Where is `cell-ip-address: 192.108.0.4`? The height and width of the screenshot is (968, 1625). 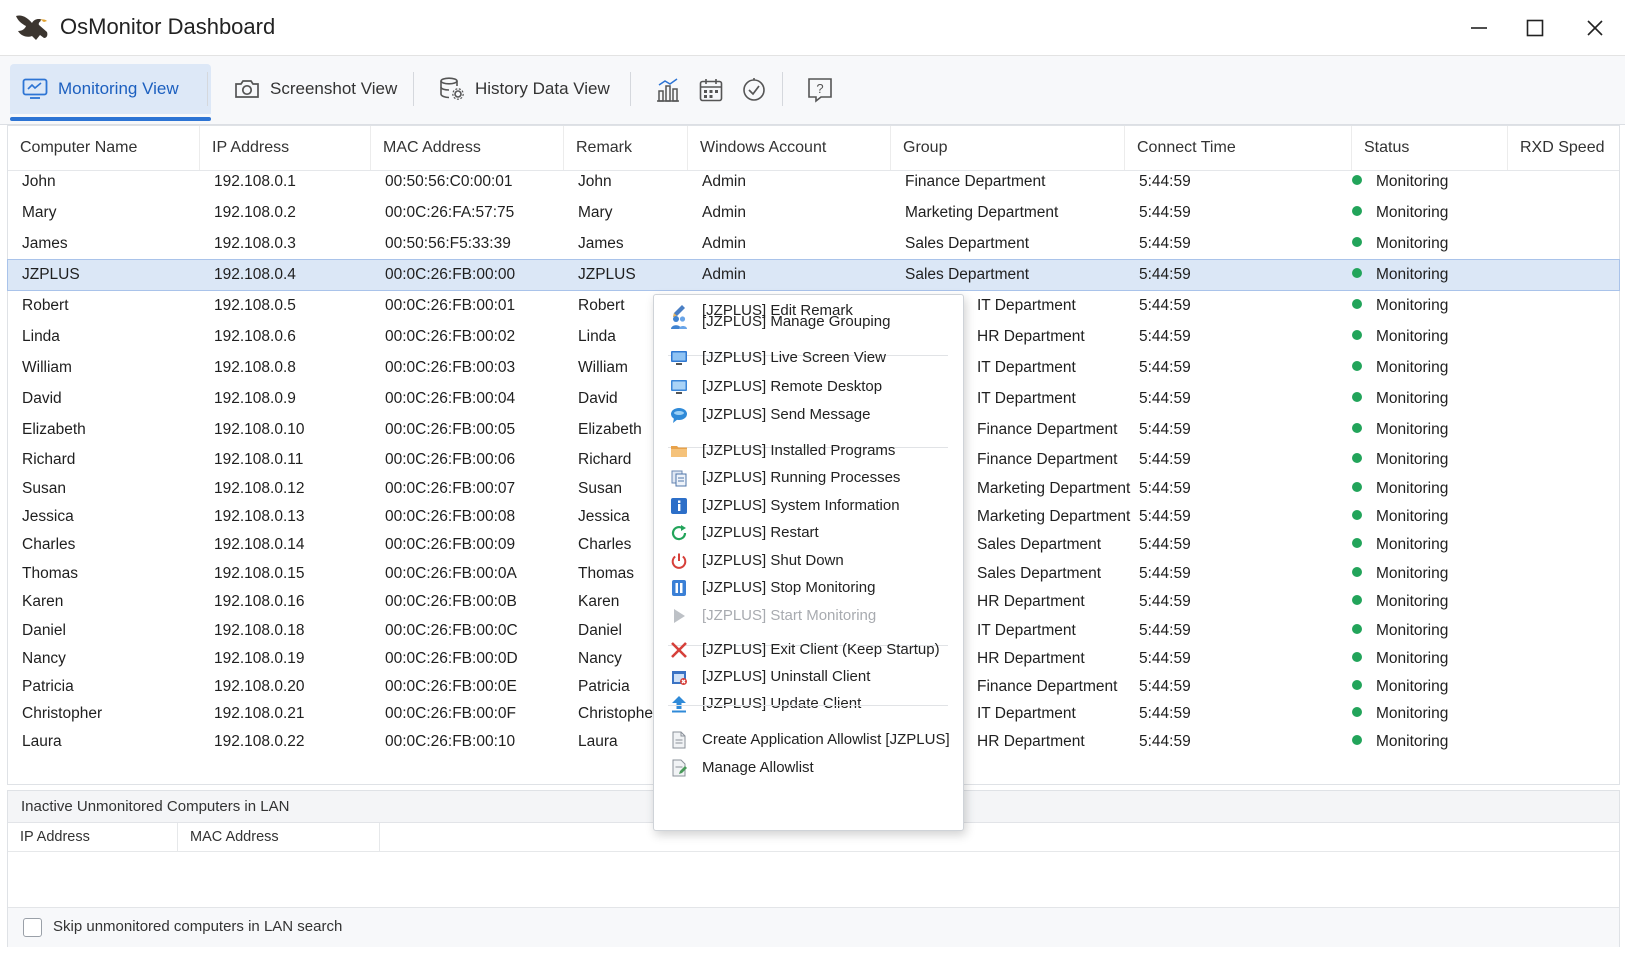 cell-ip-address: 192.108.0.4 is located at coordinates (255, 274).